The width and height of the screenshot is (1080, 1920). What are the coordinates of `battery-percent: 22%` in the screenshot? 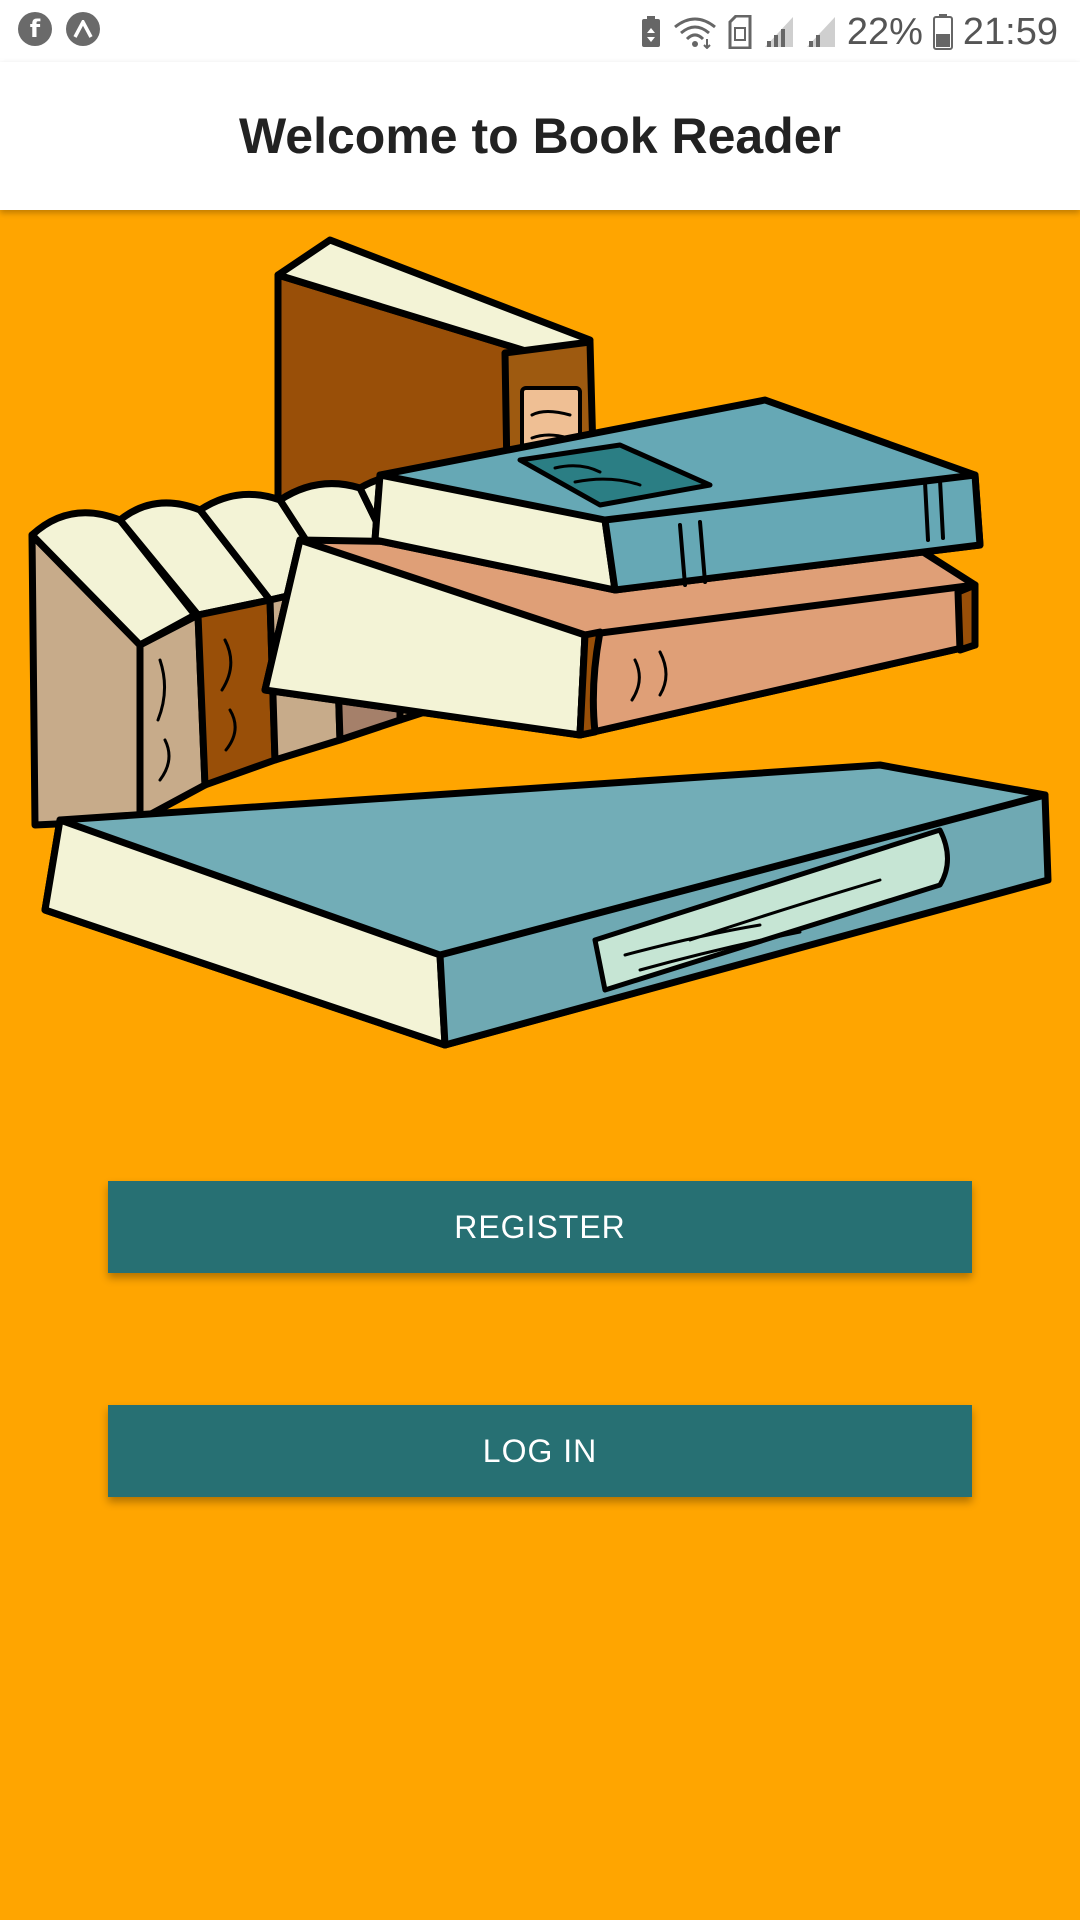 It's located at (884, 31).